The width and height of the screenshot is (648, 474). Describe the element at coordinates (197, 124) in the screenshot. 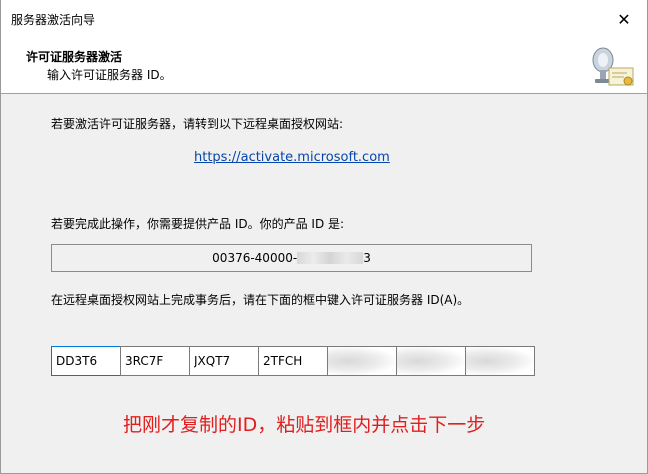

I see `intro-text: 若要激活许可证服务器，请转到以下远程桌面授权网站:` at that location.